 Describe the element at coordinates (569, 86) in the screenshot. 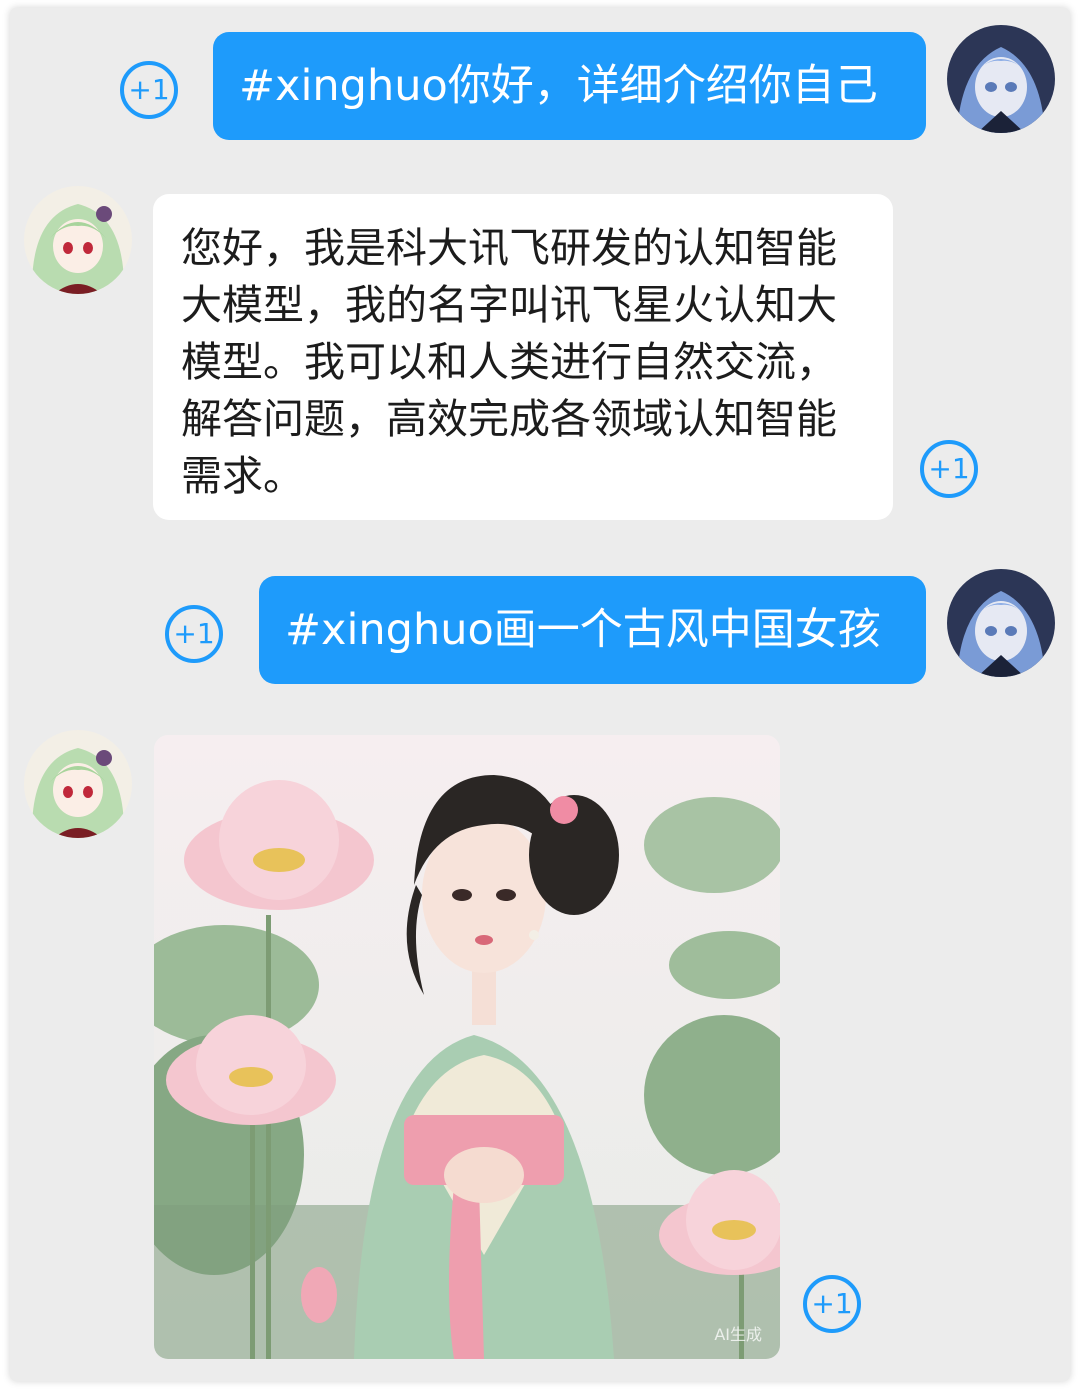

I see `user-message-bubble: #xinghuo你好，详细介绍你自己` at that location.